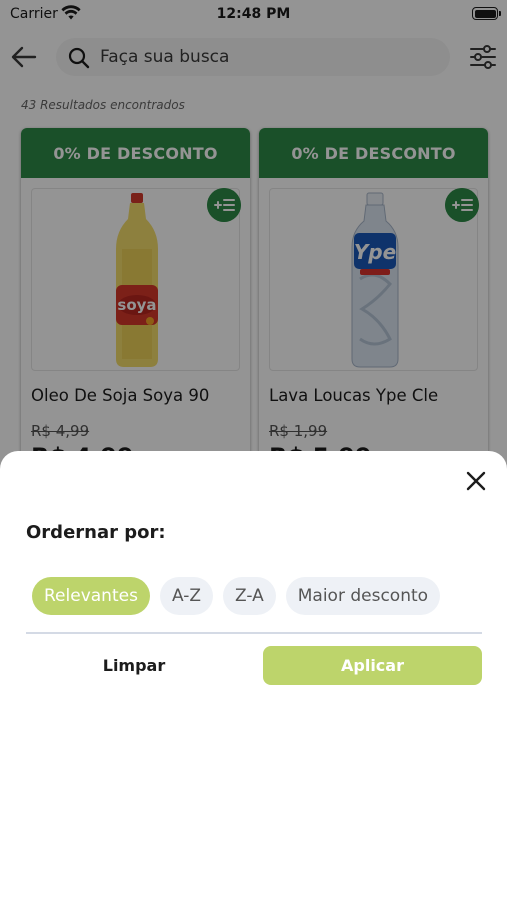  What do you see at coordinates (372, 665) in the screenshot?
I see `apply-button: Aplicar` at bounding box center [372, 665].